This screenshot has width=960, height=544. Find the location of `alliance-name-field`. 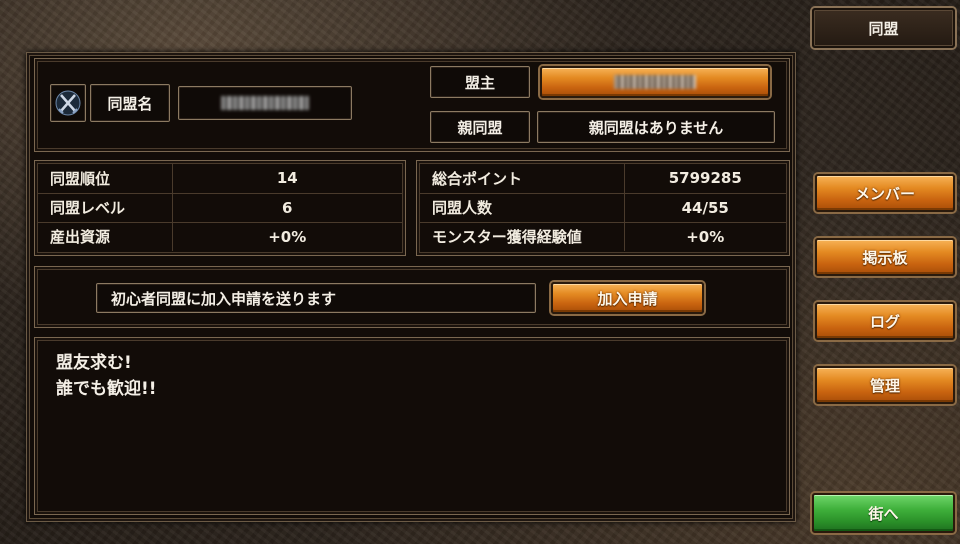

alliance-name-field is located at coordinates (265, 103).